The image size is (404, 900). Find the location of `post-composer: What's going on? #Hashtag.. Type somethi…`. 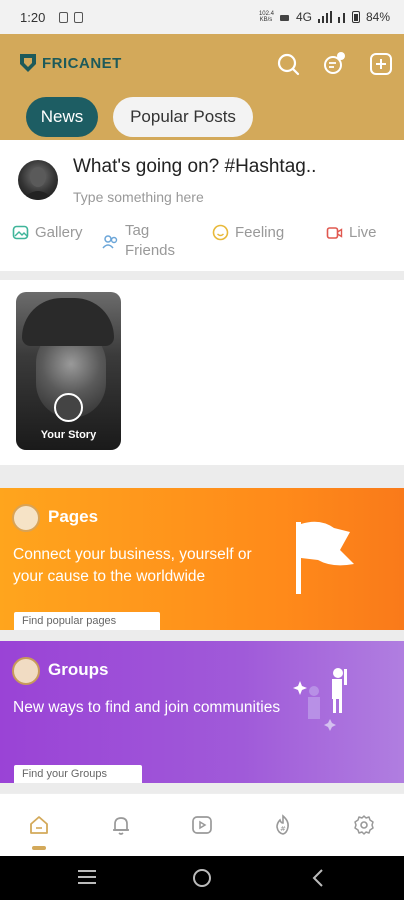

post-composer: What's going on? #Hashtag.. Type somethi… is located at coordinates (202, 205).